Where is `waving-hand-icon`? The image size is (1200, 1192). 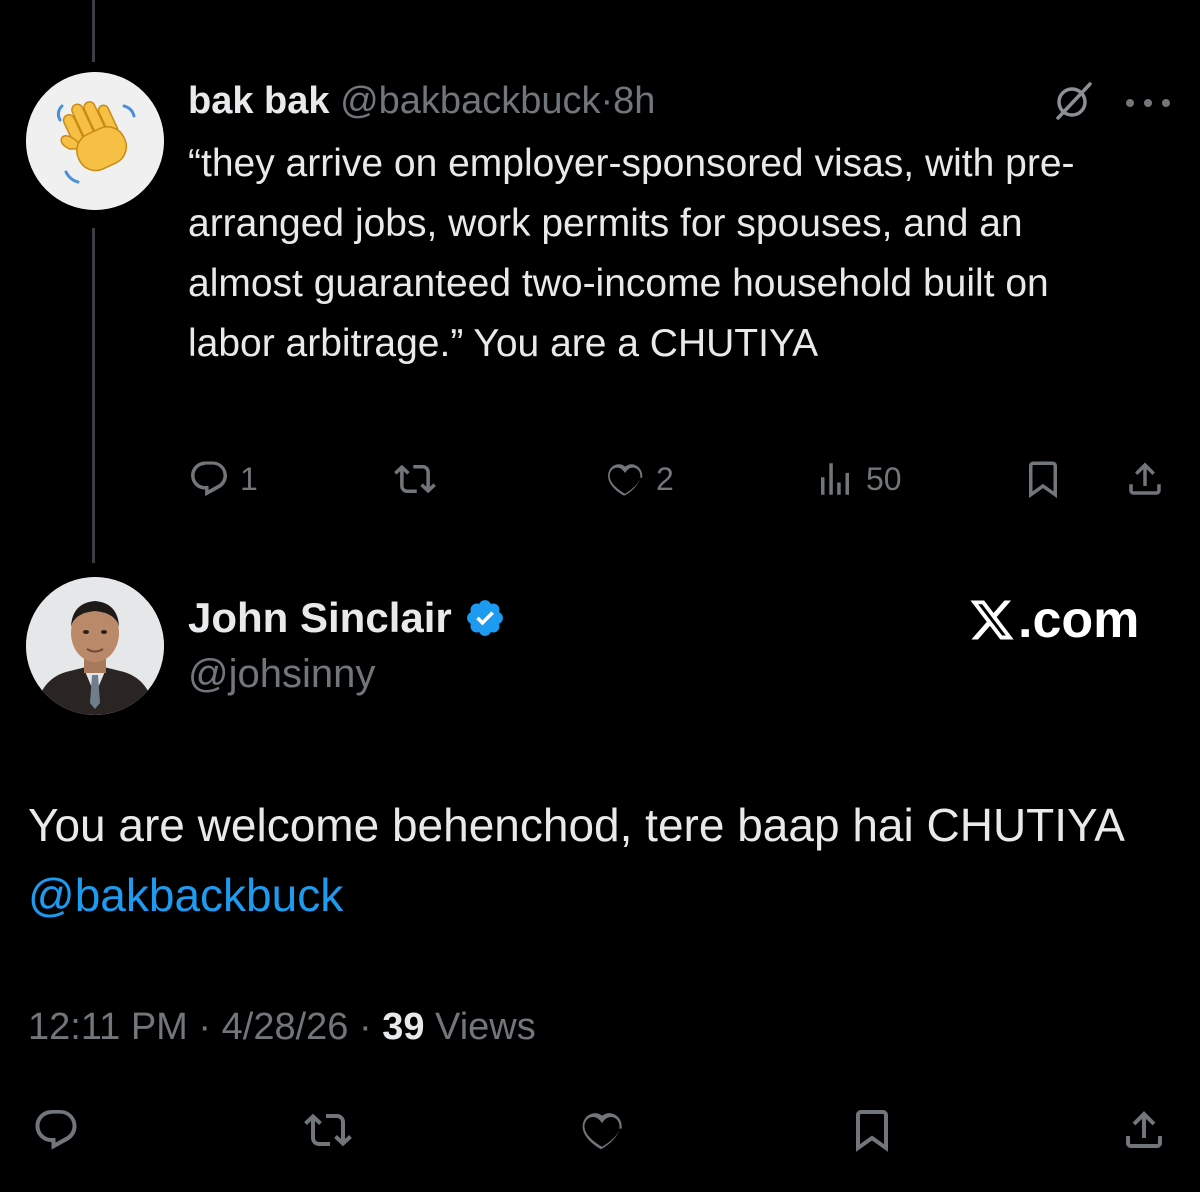
waving-hand-icon is located at coordinates (95, 141).